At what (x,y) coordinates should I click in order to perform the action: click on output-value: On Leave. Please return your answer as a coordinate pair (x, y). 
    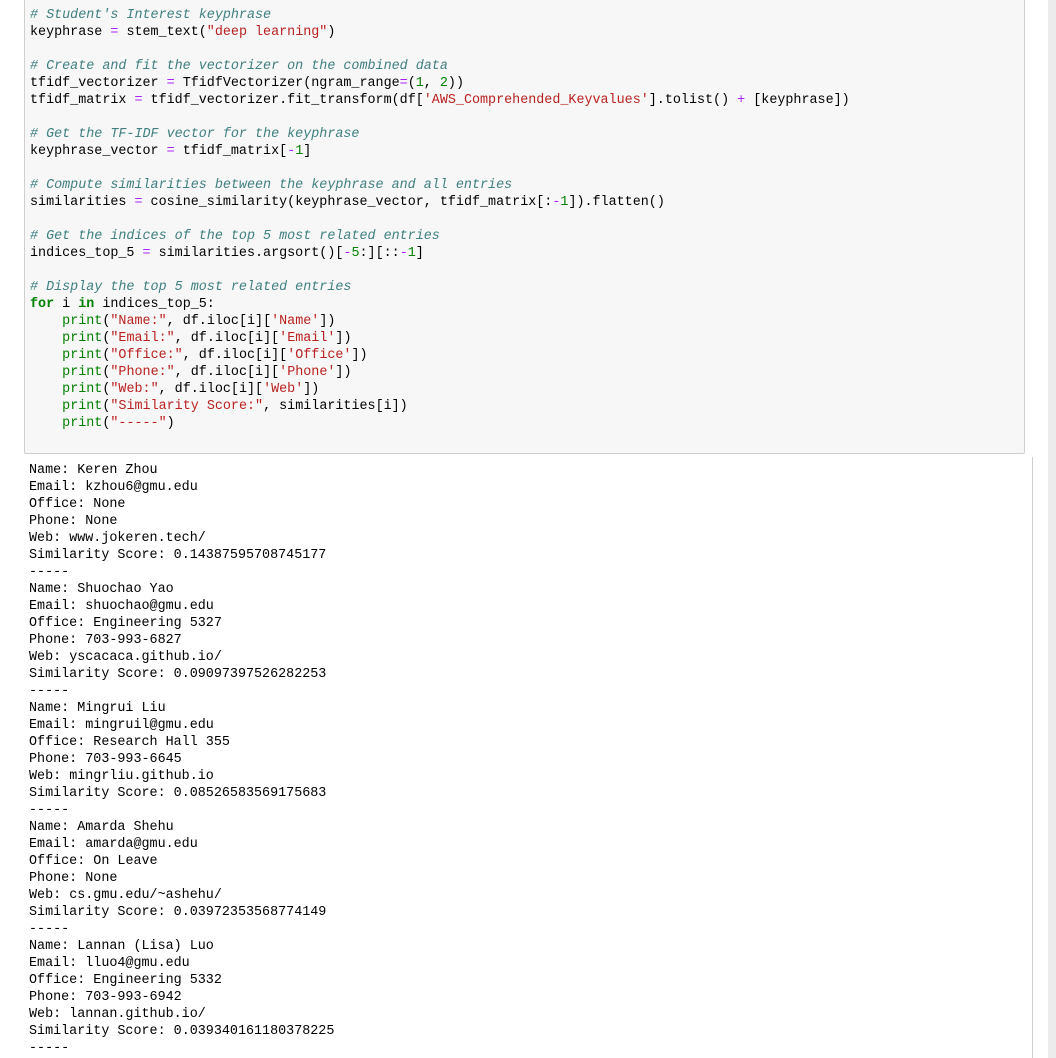
    Looking at the image, I should click on (125, 861).